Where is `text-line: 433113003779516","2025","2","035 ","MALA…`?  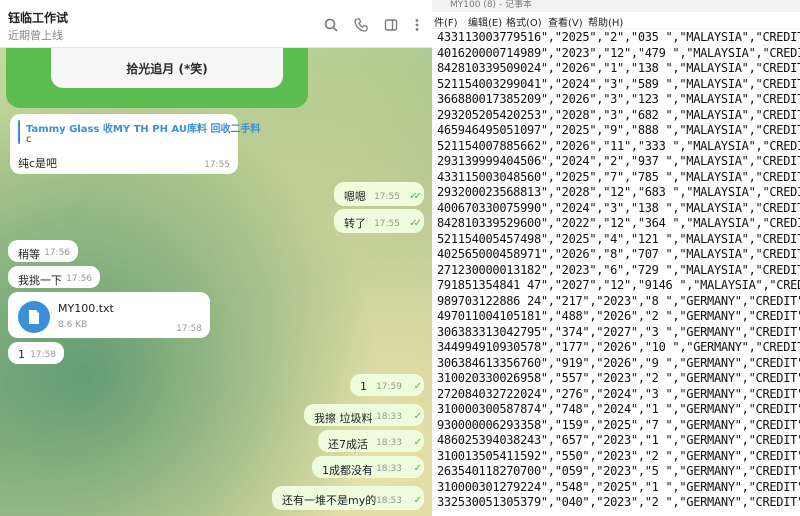
text-line: 433113003779516","2025","2","035 ","MALA… is located at coordinates (618, 37).